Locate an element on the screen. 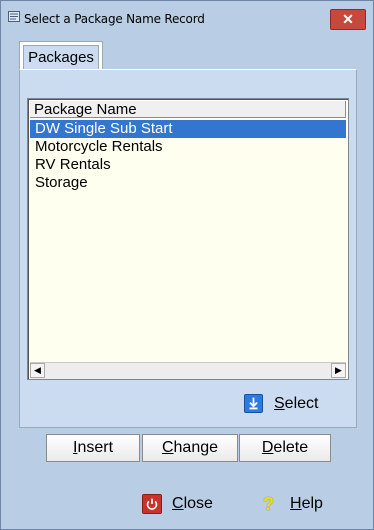 Image resolution: width=374 pixels, height=530 pixels. insert-button: Insert is located at coordinates (93, 448).